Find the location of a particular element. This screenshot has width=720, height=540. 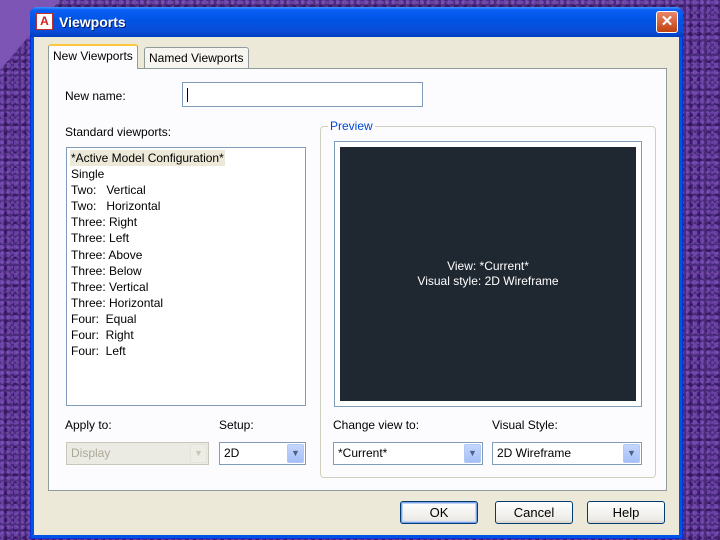

list-item: Four: Equal is located at coordinates (187, 319).